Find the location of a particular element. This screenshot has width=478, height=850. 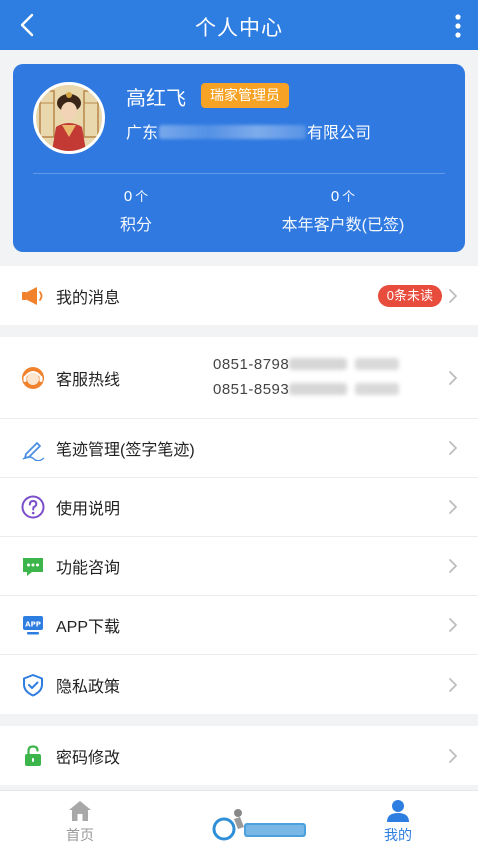

shield-check-icon is located at coordinates (33, 684).